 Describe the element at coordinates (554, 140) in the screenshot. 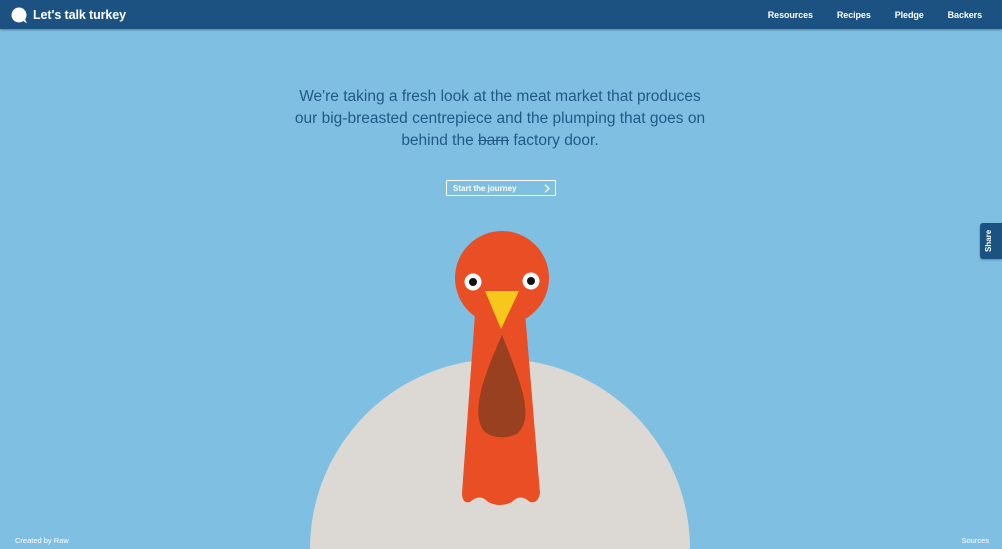

I see `intro-line-3-end: factory door.` at that location.